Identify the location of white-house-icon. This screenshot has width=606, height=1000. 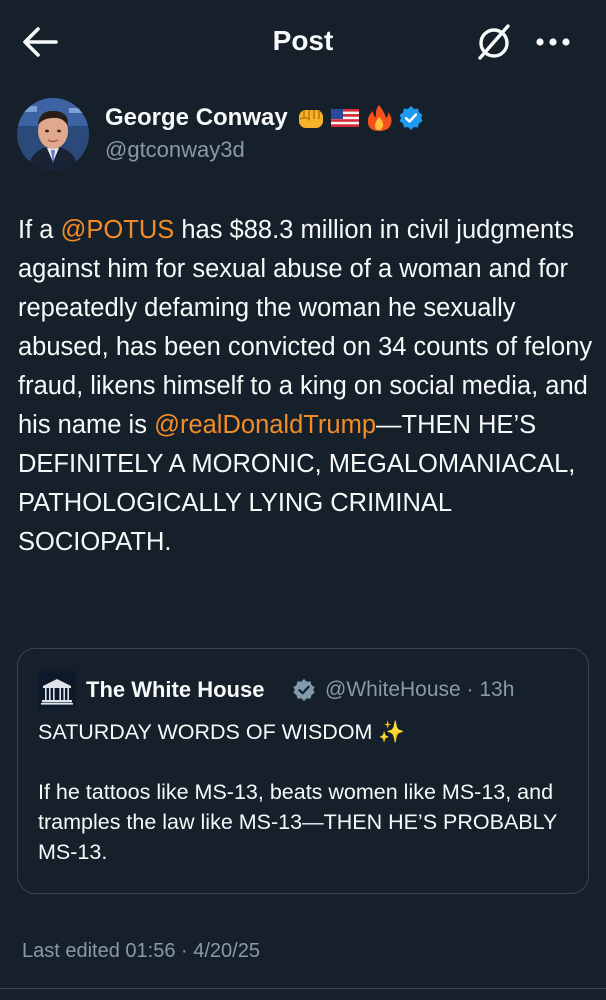
(57, 690).